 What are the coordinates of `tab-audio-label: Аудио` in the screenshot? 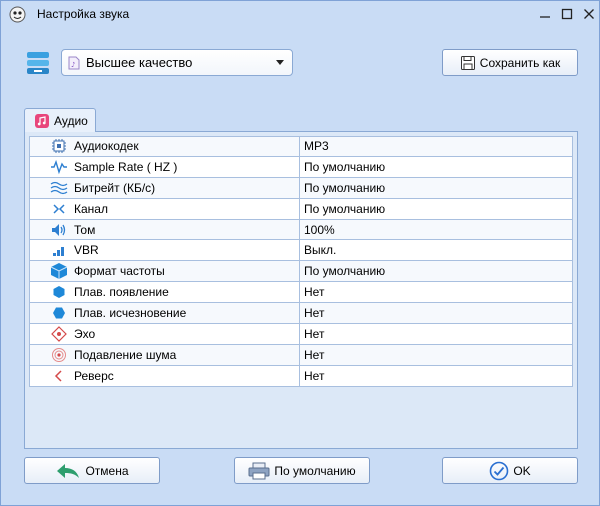 It's located at (71, 120).